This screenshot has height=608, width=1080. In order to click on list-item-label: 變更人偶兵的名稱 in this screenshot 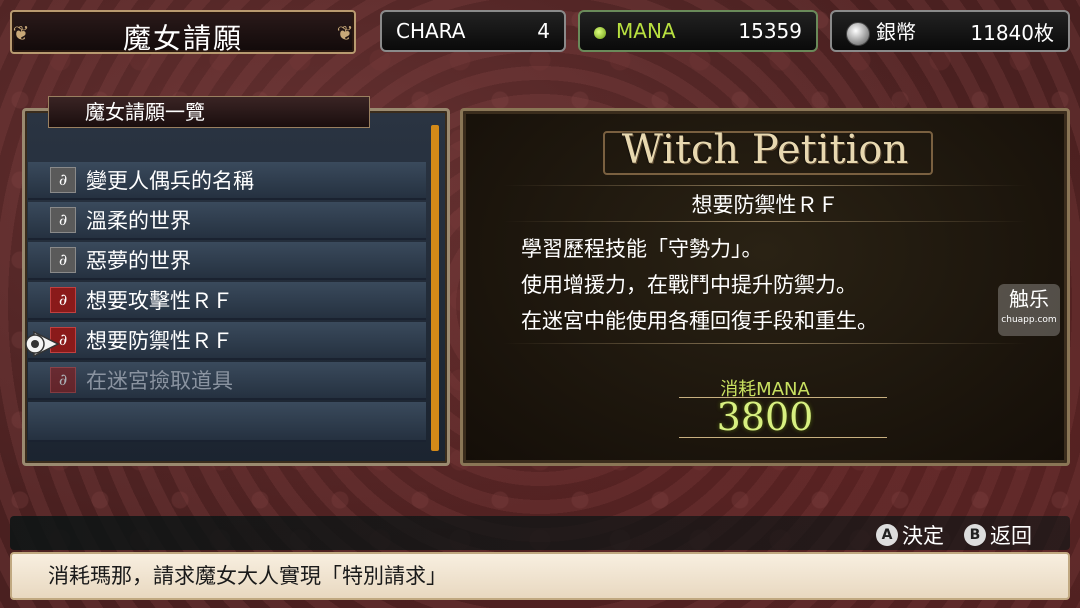, I will do `click(170, 181)`.